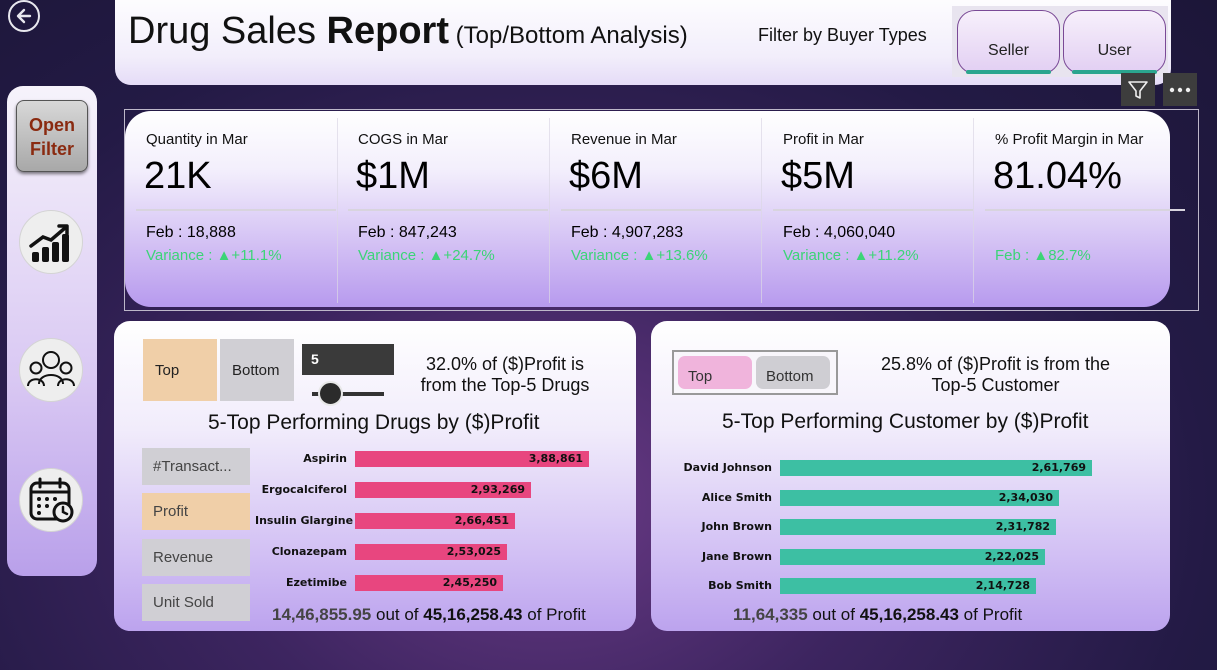 This screenshot has width=1217, height=670. I want to click on customer-bar-label: David Johnson, so click(727, 467).